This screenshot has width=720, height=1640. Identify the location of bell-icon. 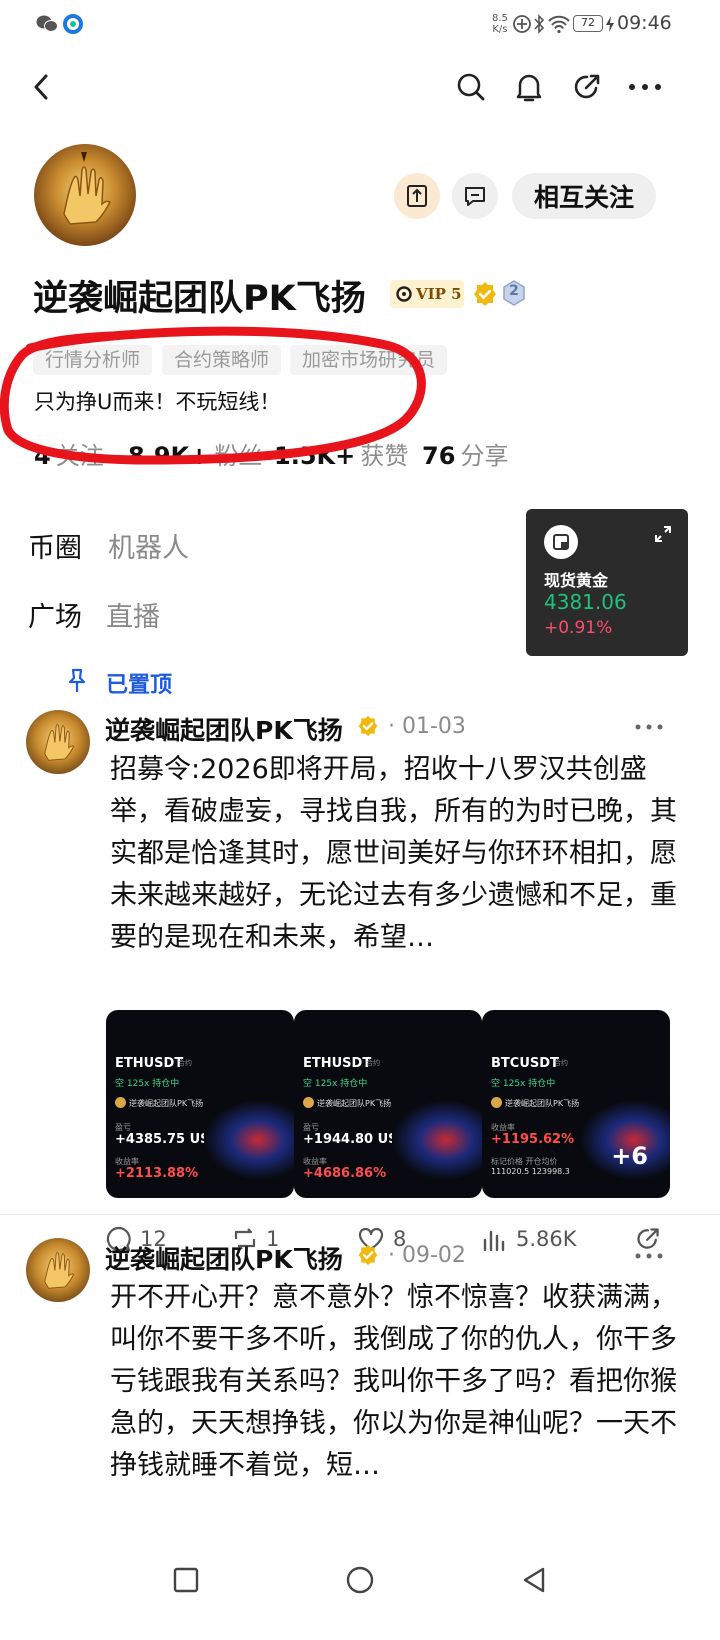
(529, 88).